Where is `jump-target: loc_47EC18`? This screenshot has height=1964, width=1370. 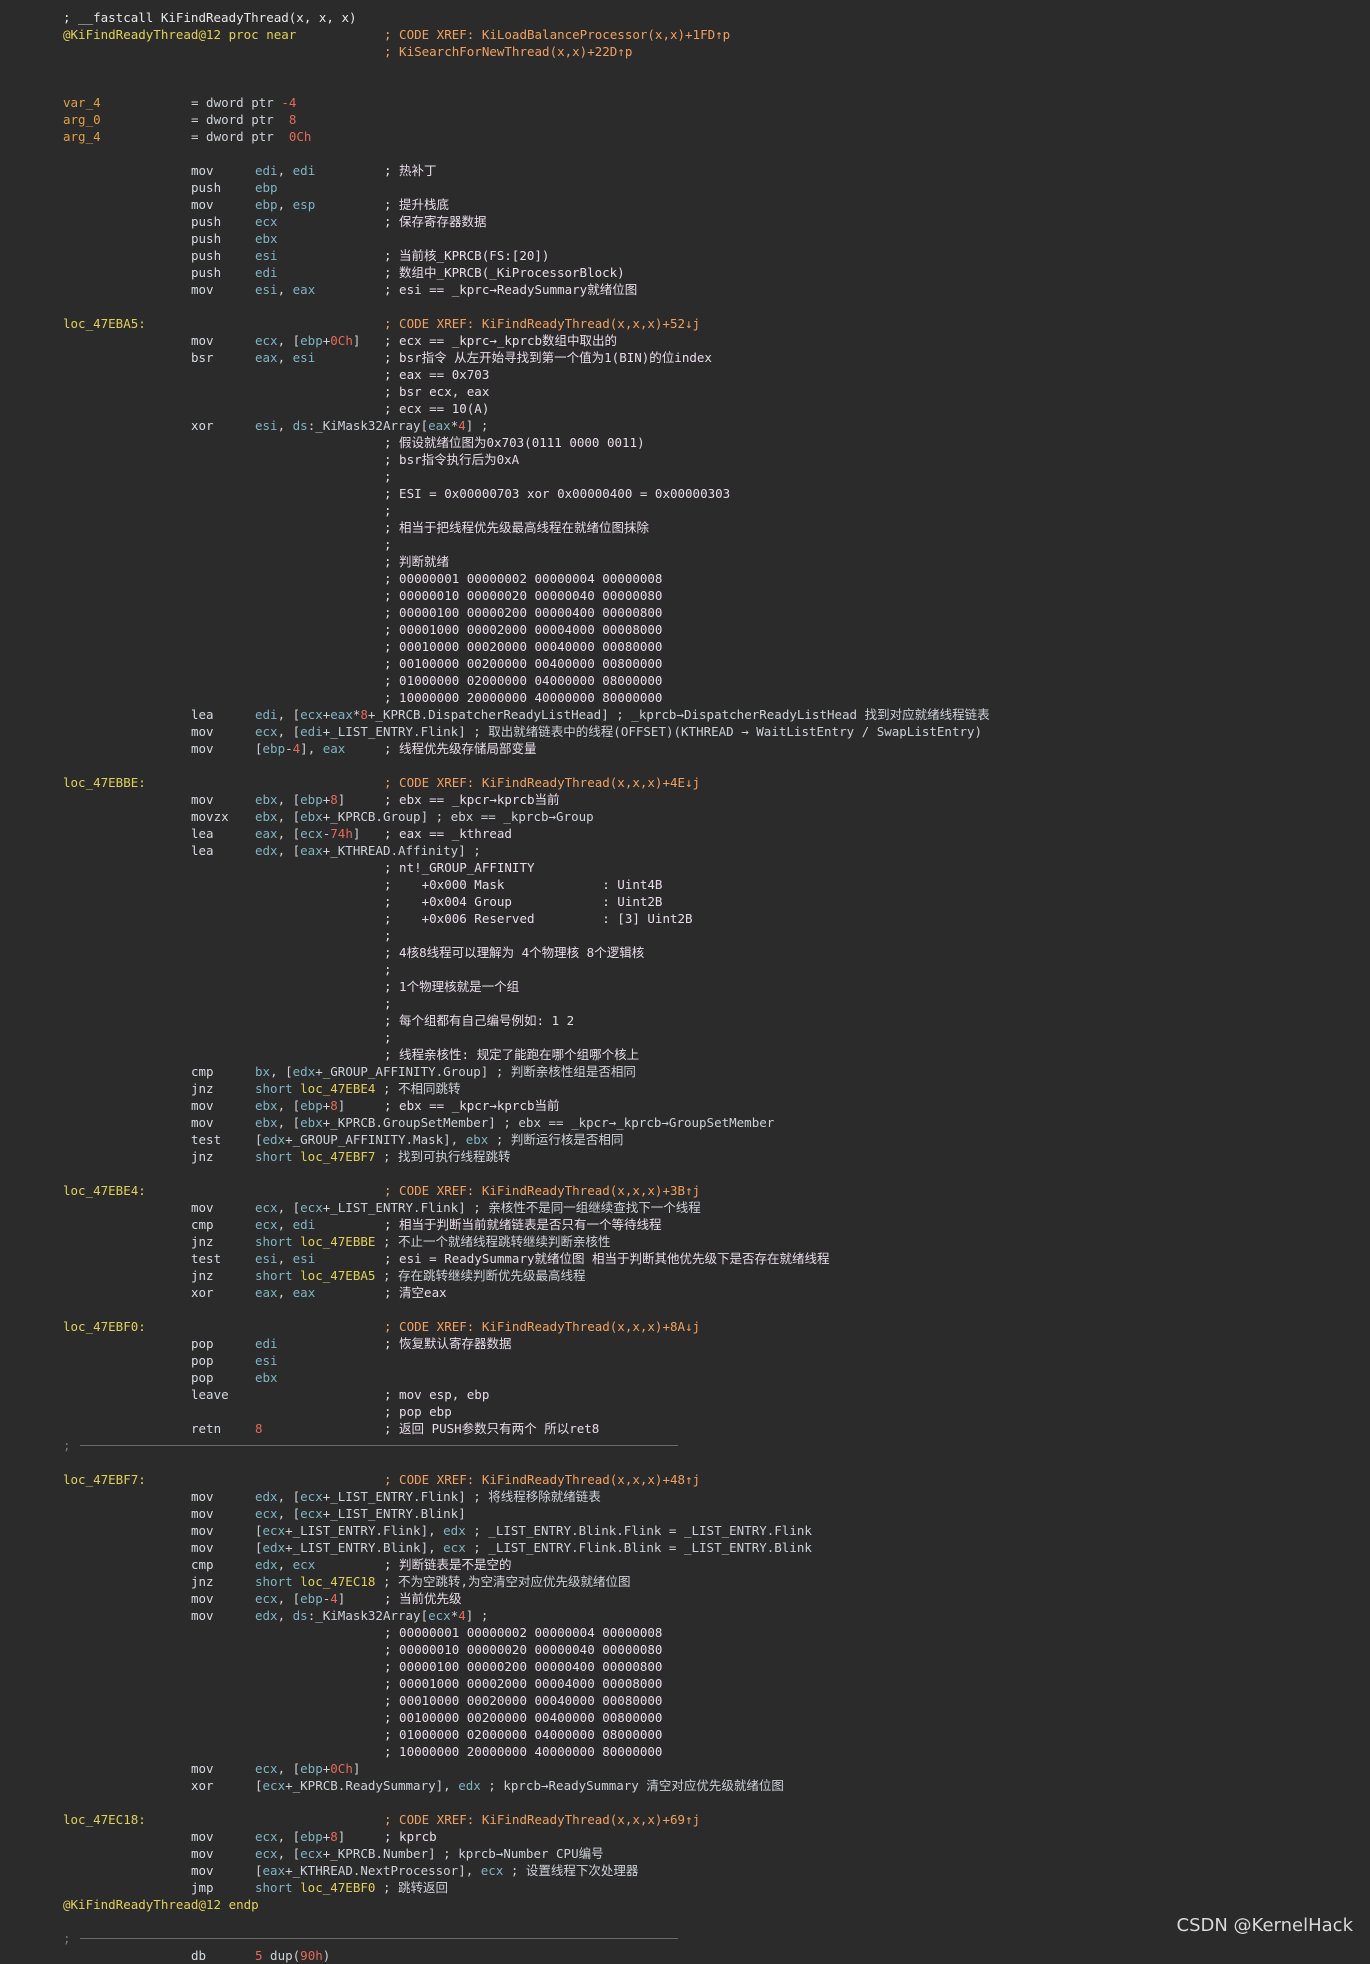
jump-target: loc_47EC18 is located at coordinates (337, 1581).